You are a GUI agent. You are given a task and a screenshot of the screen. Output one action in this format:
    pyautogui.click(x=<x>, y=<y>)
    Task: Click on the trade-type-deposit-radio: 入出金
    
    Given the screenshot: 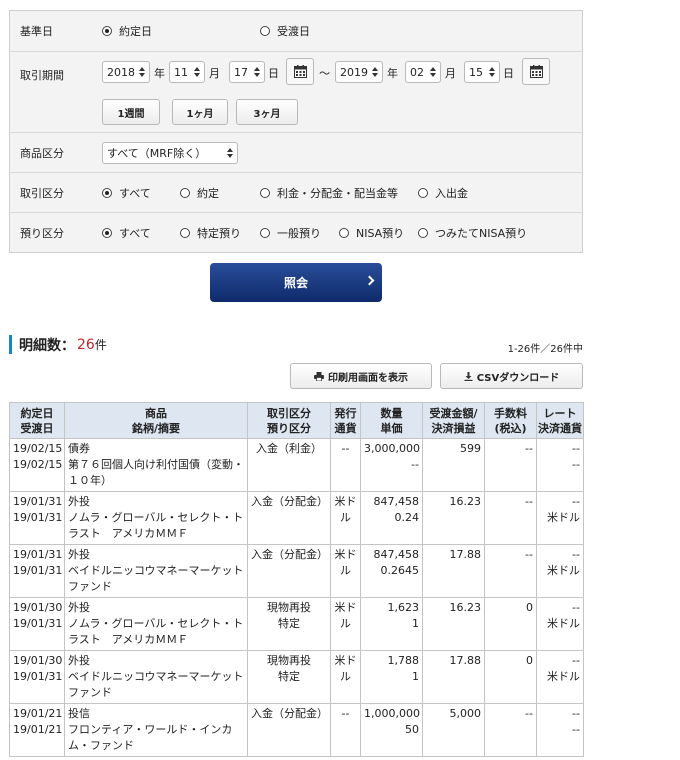 What is the action you would take?
    pyautogui.click(x=443, y=193)
    